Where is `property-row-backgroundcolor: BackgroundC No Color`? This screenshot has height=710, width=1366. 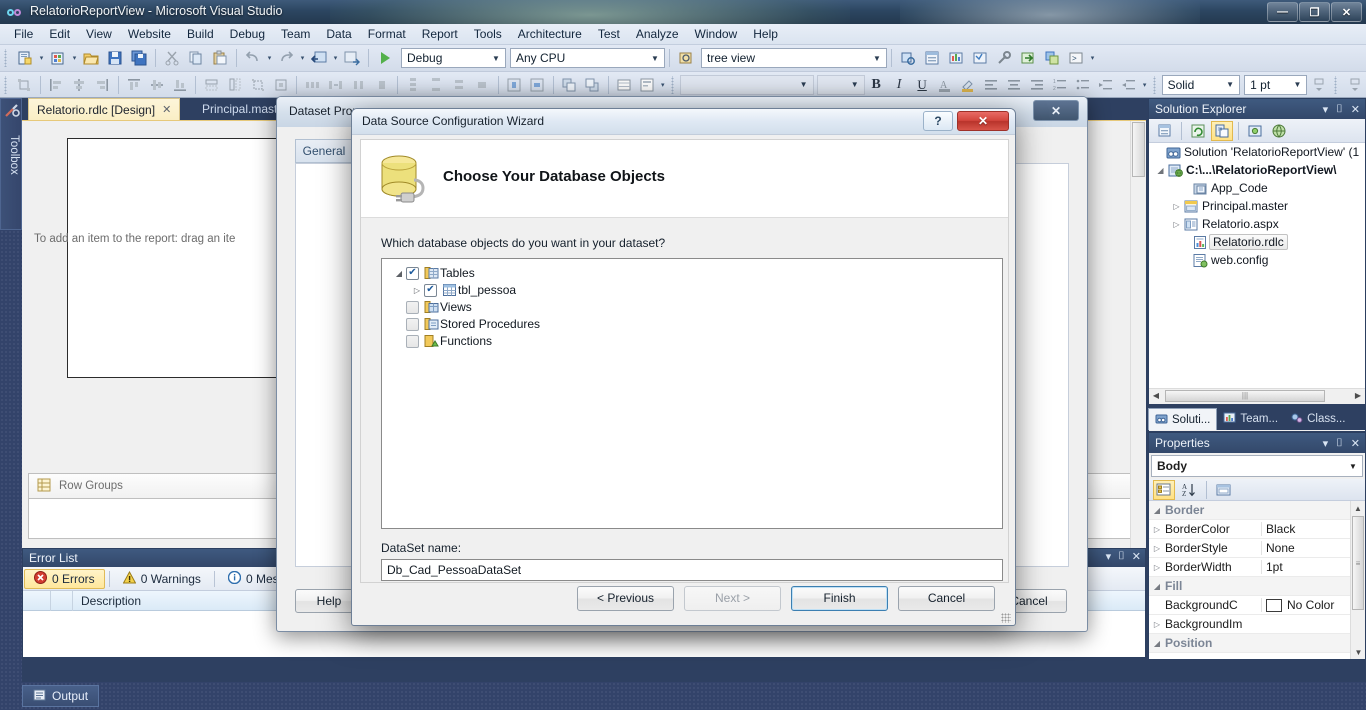 property-row-backgroundcolor: BackgroundC No Color is located at coordinates (1257, 605).